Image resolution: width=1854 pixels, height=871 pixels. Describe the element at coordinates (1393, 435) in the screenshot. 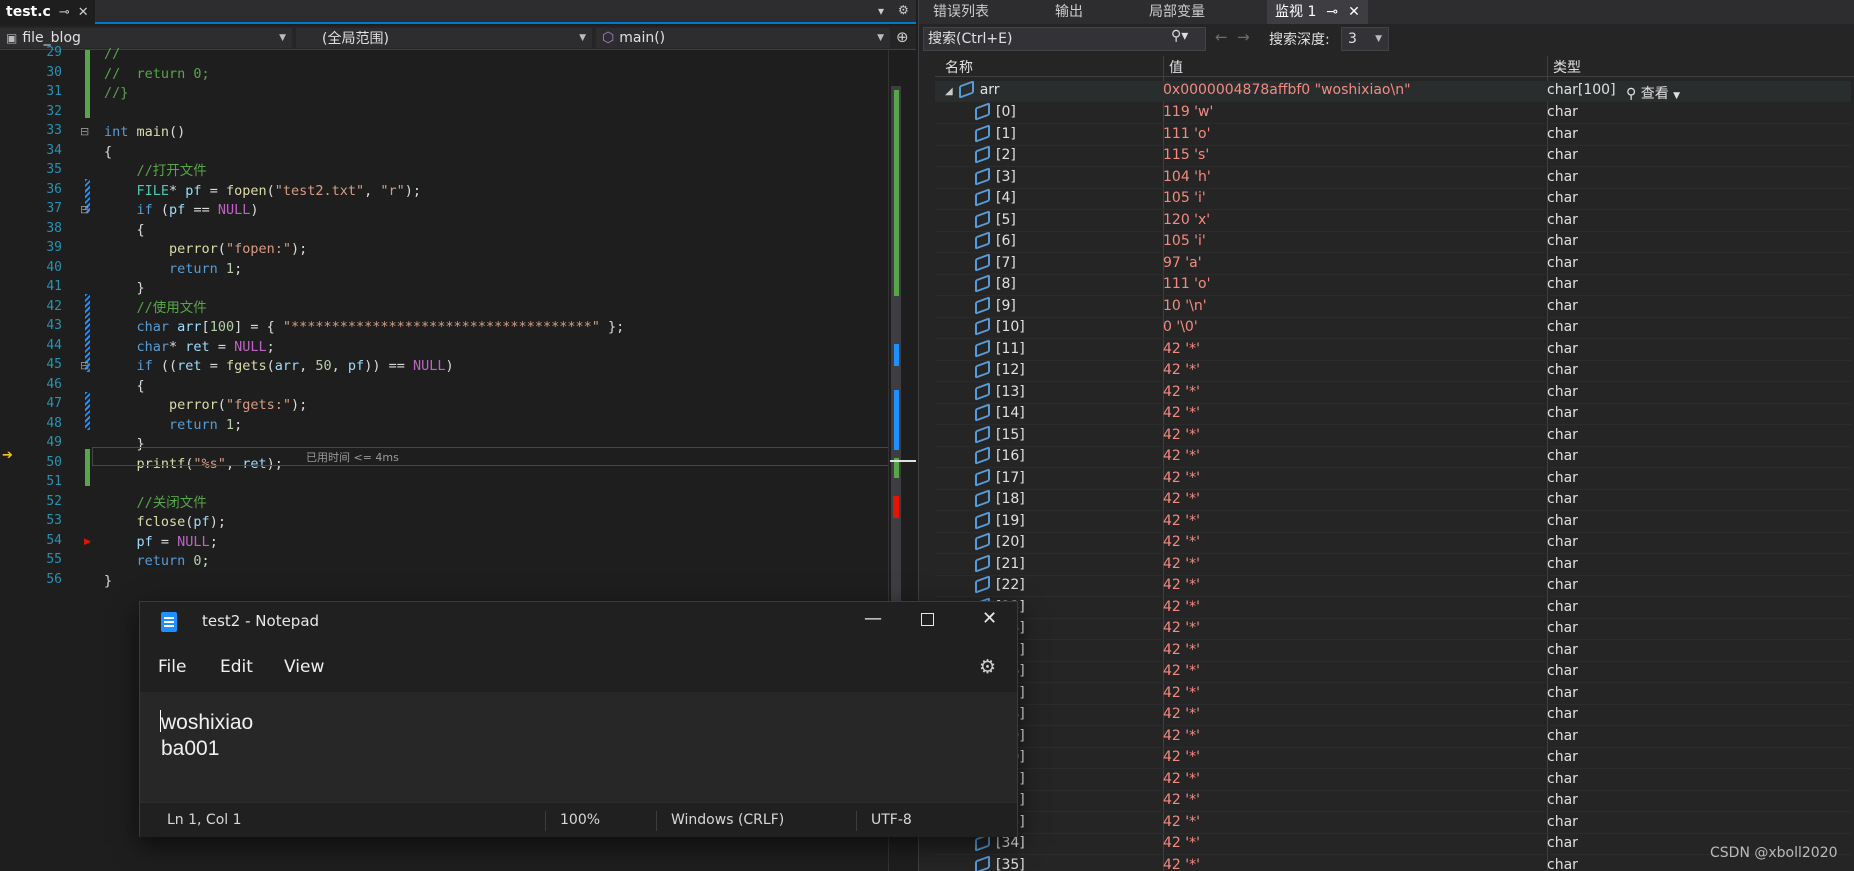

I see `watch-row: [15] 42 '*' char` at that location.